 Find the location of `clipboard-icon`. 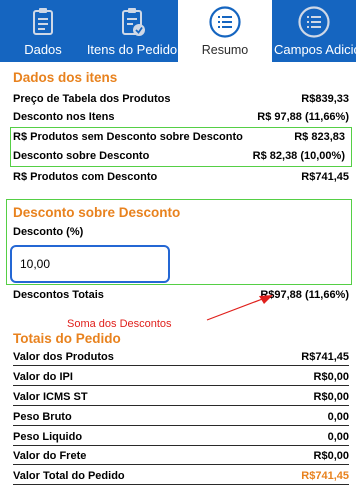

clipboard-icon is located at coordinates (43, 21).